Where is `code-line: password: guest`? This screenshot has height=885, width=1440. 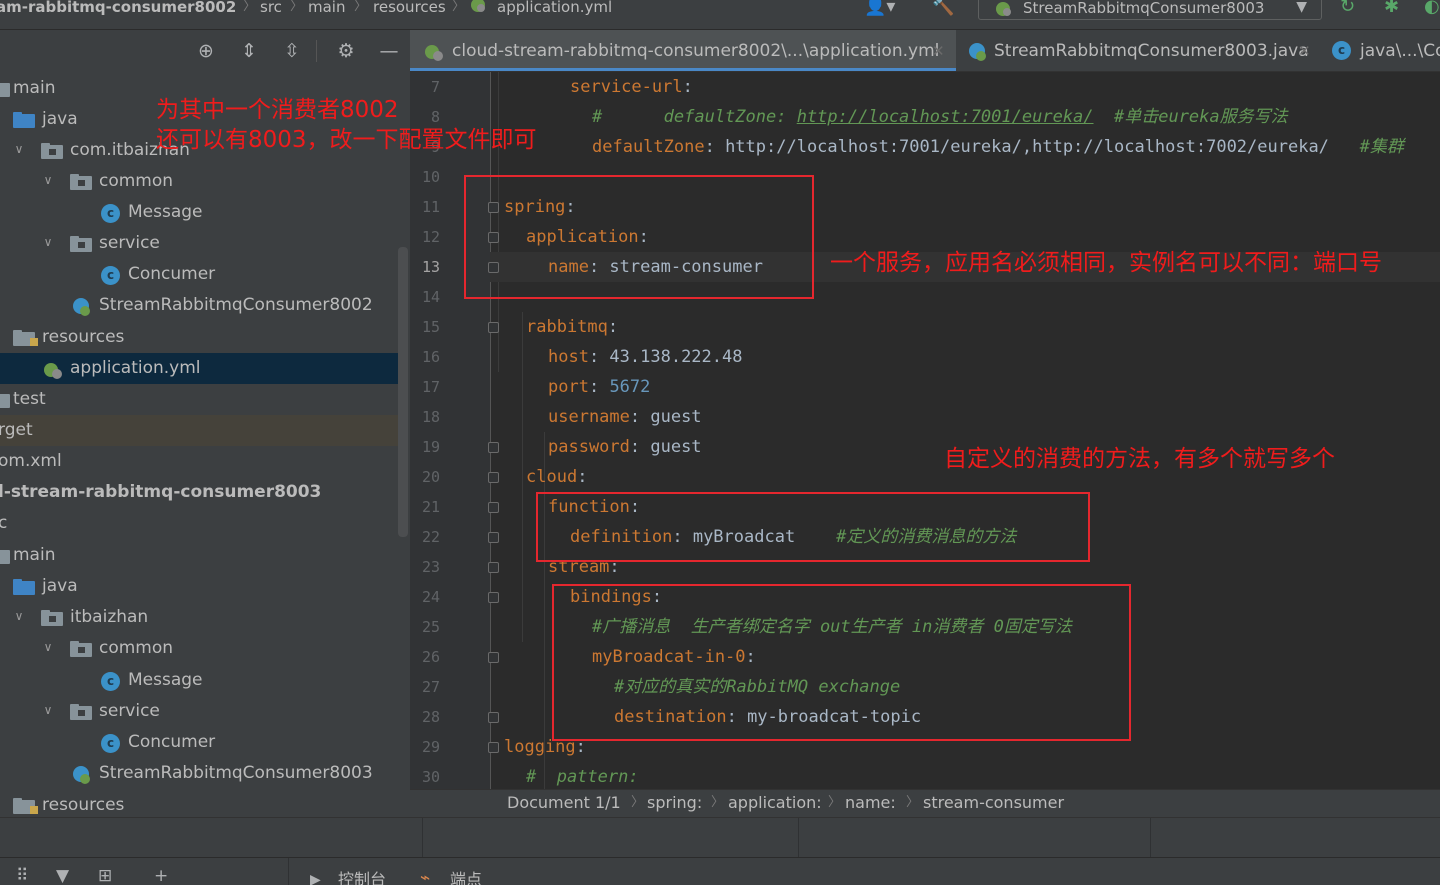 code-line: password: guest is located at coordinates (625, 447).